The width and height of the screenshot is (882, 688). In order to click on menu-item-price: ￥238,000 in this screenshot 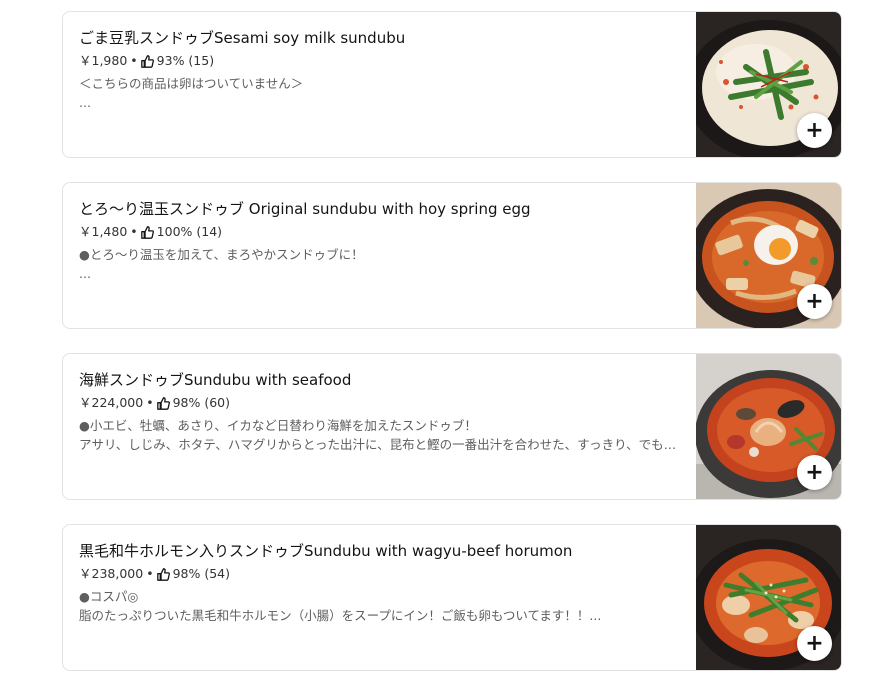, I will do `click(111, 573)`.